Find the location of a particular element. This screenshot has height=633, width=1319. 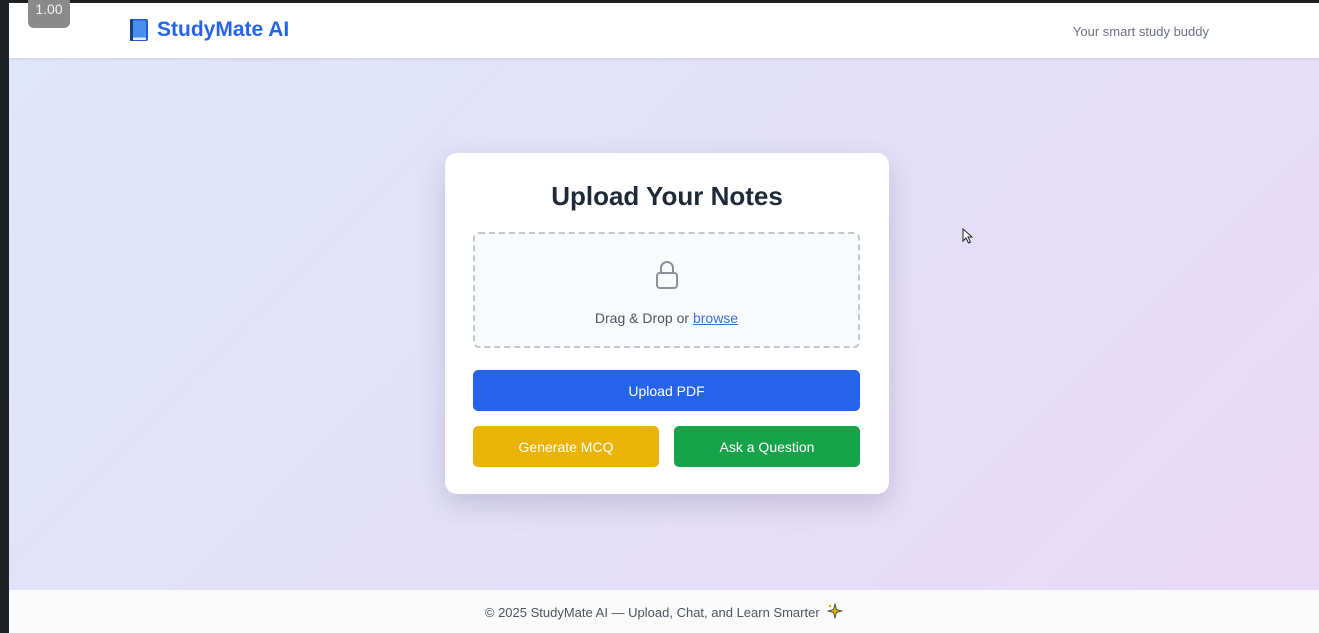

dropzone-text: Drag & Drop or browse is located at coordinates (666, 318).